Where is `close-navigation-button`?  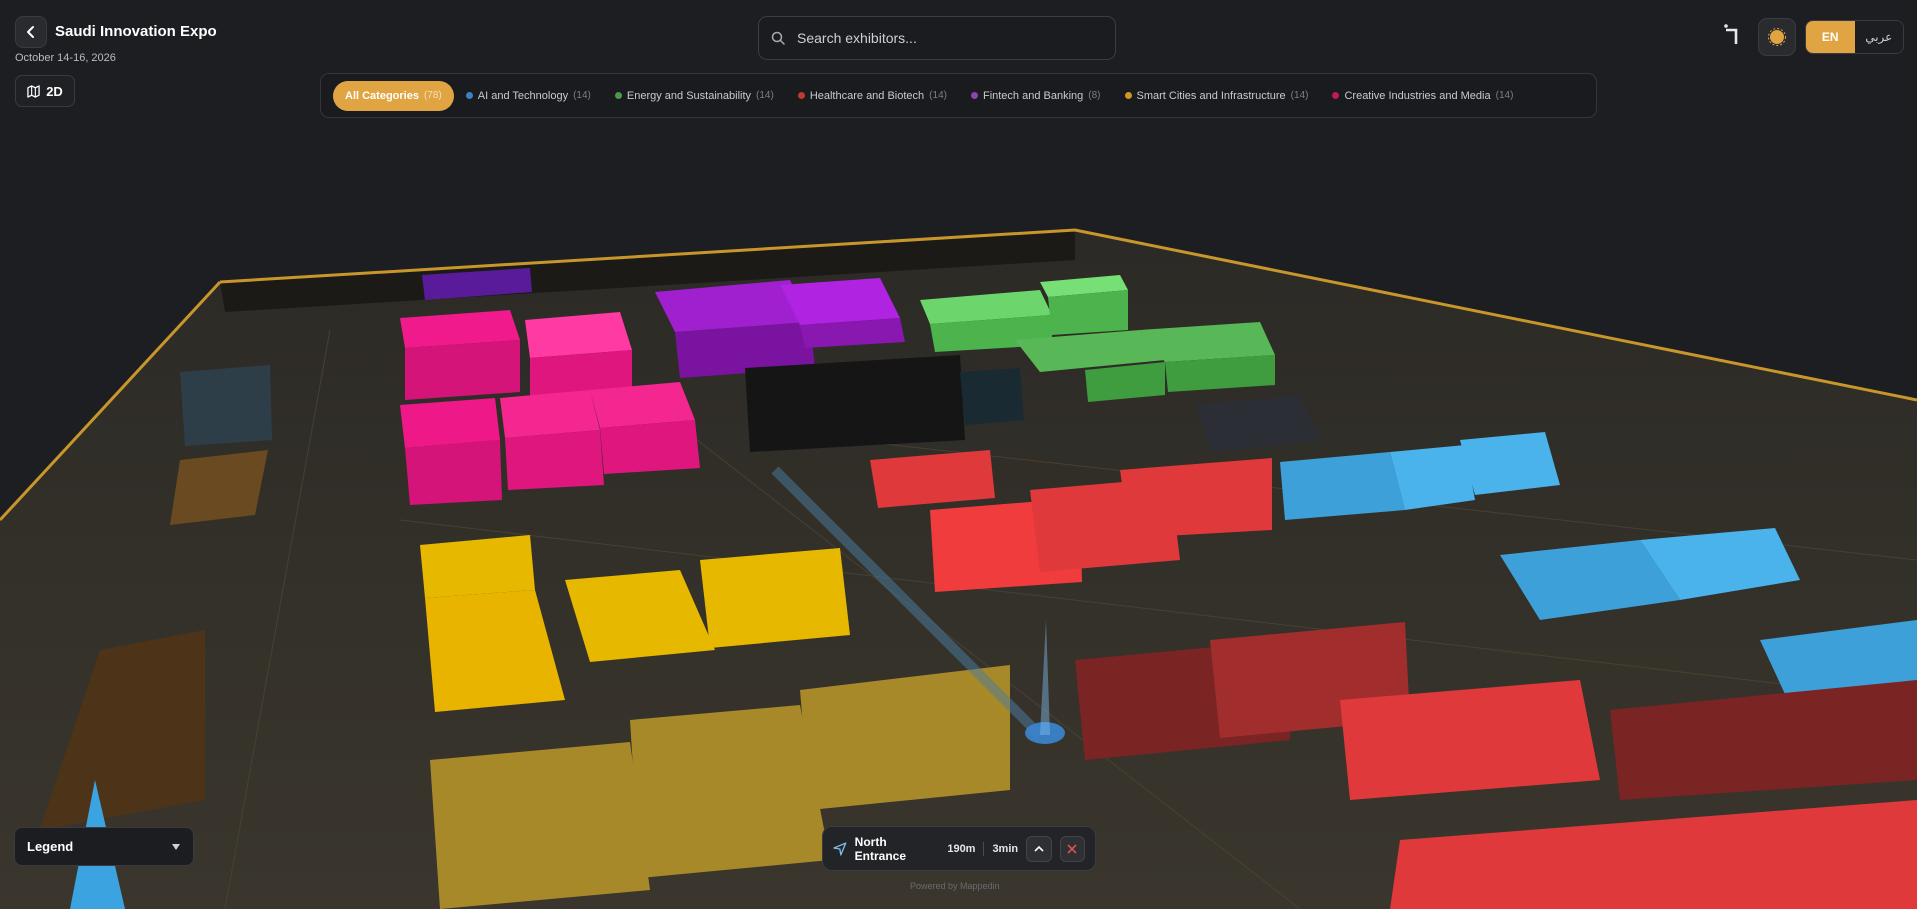 close-navigation-button is located at coordinates (1072, 848).